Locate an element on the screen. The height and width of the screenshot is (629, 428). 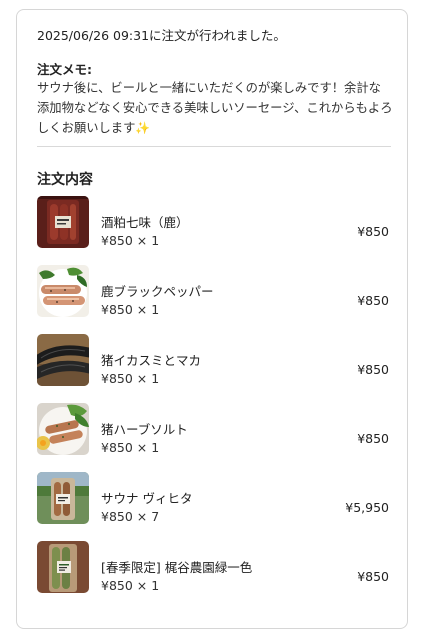
order-timestamp: 2025/06/26 09:31に注文が行われました。 is located at coordinates (161, 35).